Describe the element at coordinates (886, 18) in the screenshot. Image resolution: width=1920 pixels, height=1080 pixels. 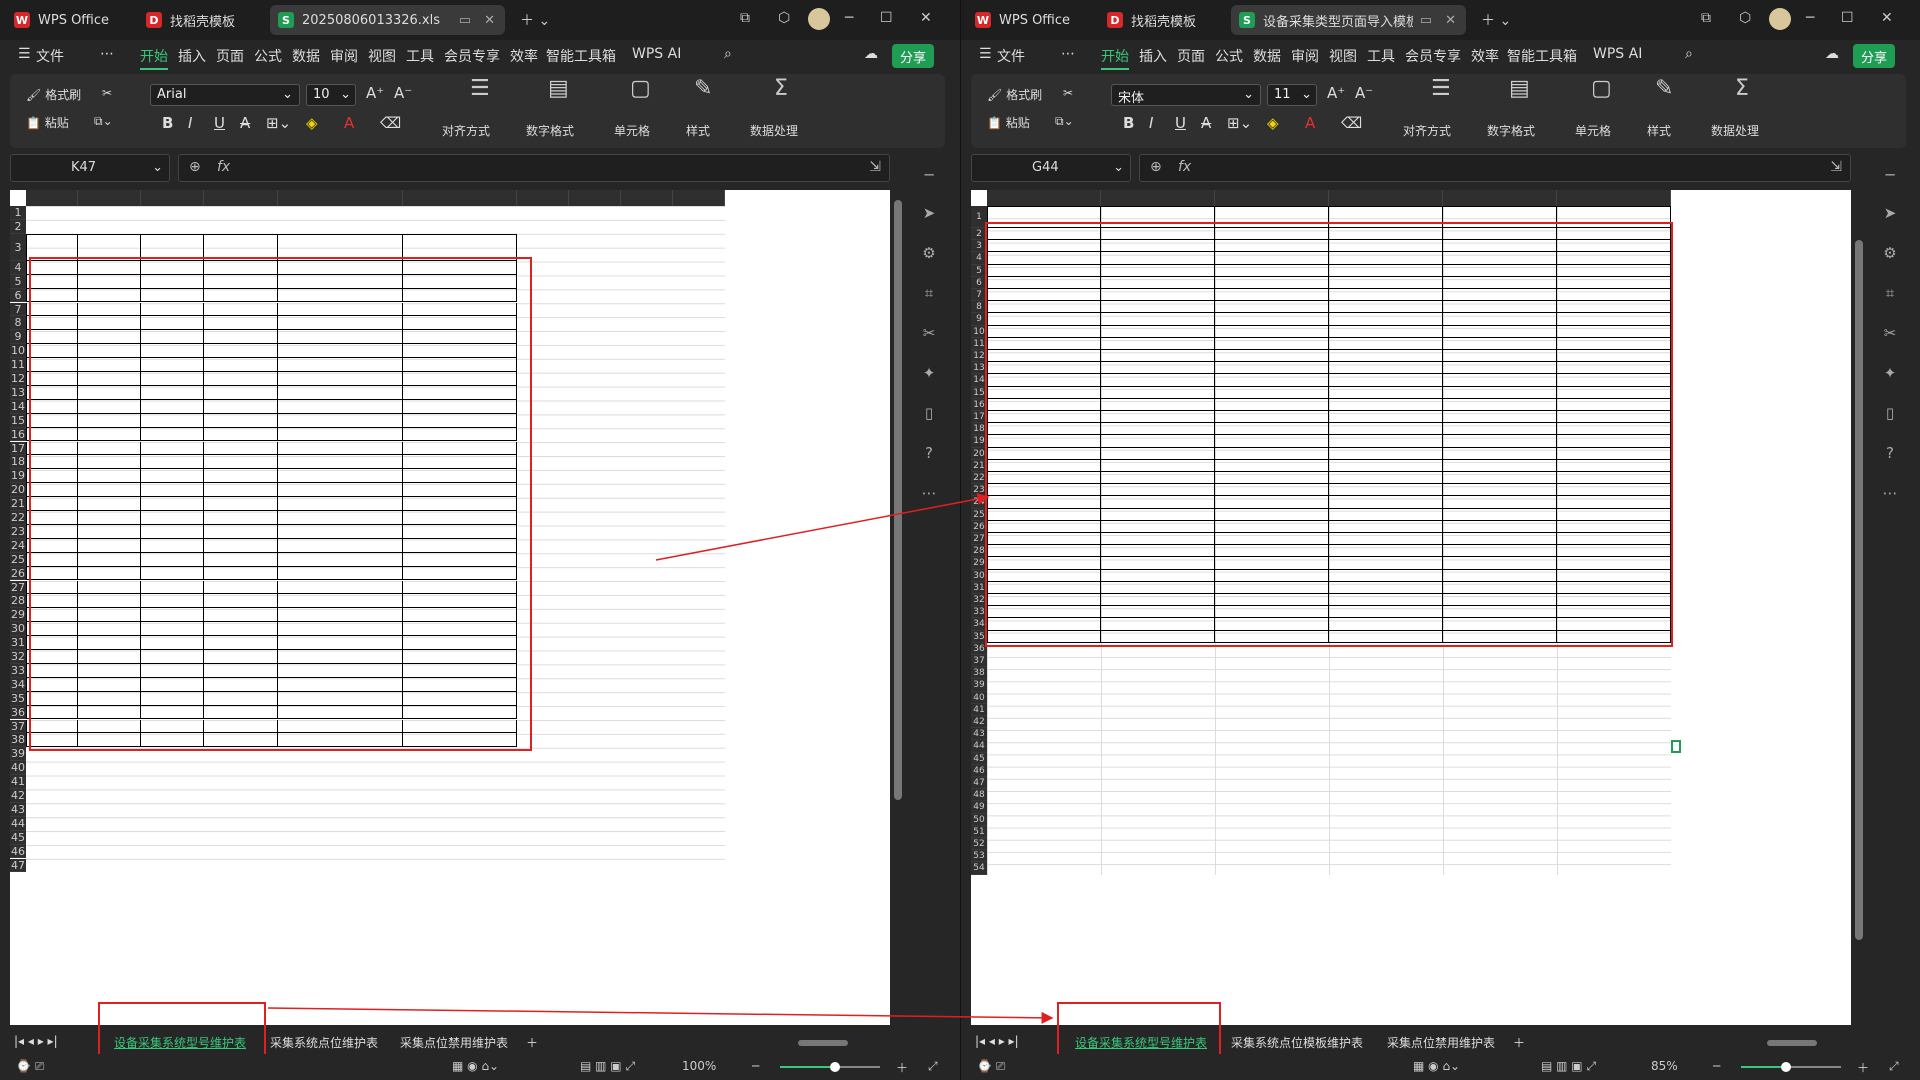
I see `maximize-icon: ☐` at that location.